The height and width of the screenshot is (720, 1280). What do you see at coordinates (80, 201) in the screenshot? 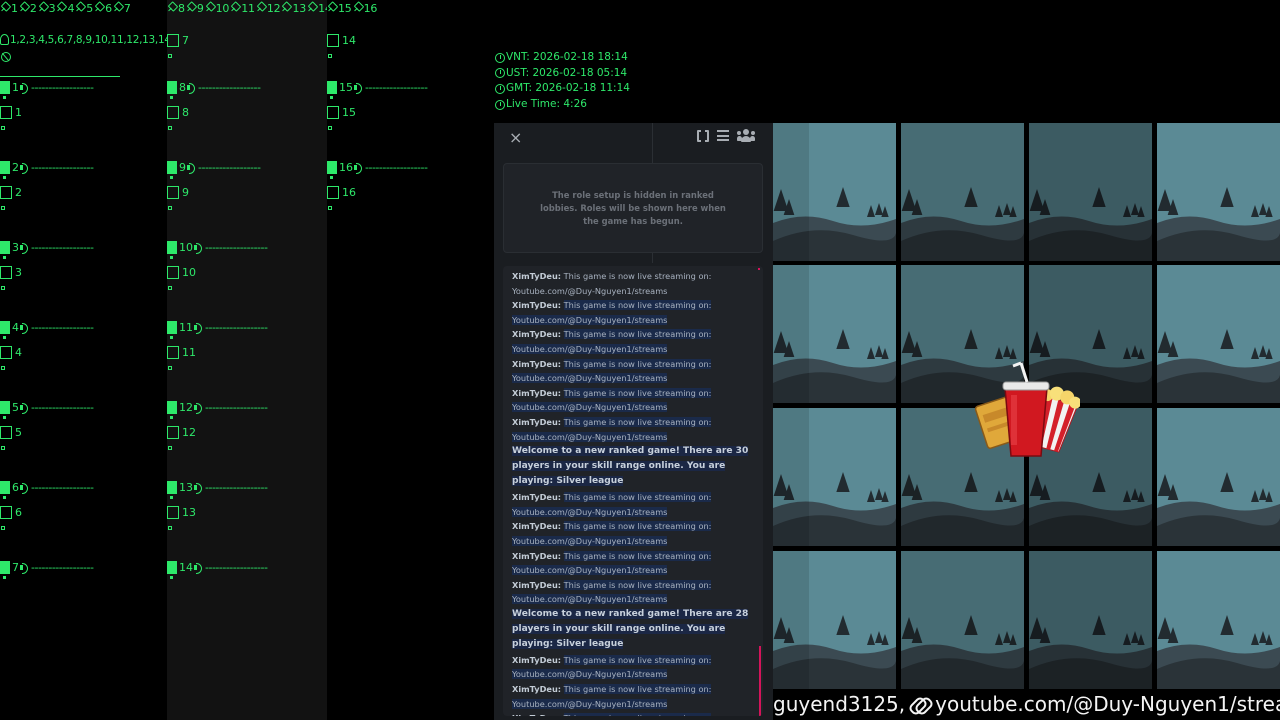
I see `player-slot: 2 ------------------ 2` at bounding box center [80, 201].